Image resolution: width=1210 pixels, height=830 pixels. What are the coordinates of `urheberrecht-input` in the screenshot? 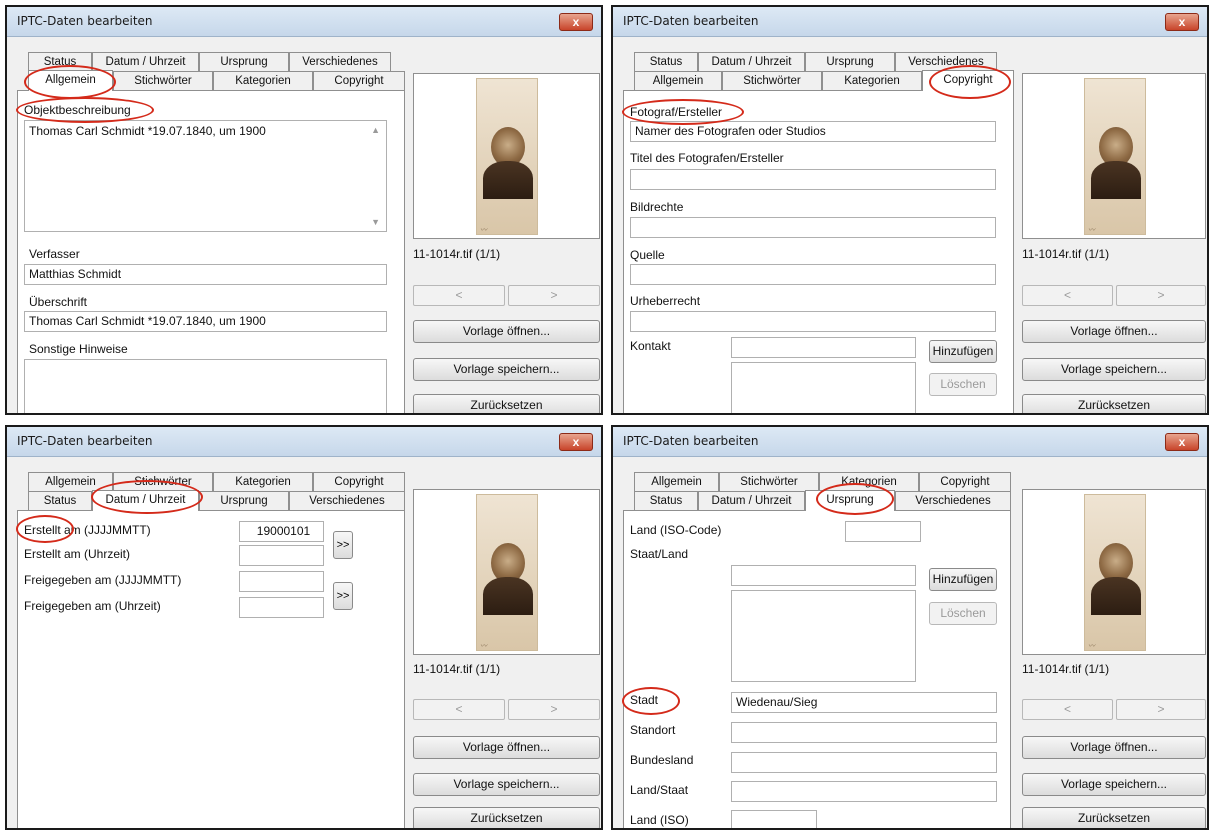 It's located at (813, 321).